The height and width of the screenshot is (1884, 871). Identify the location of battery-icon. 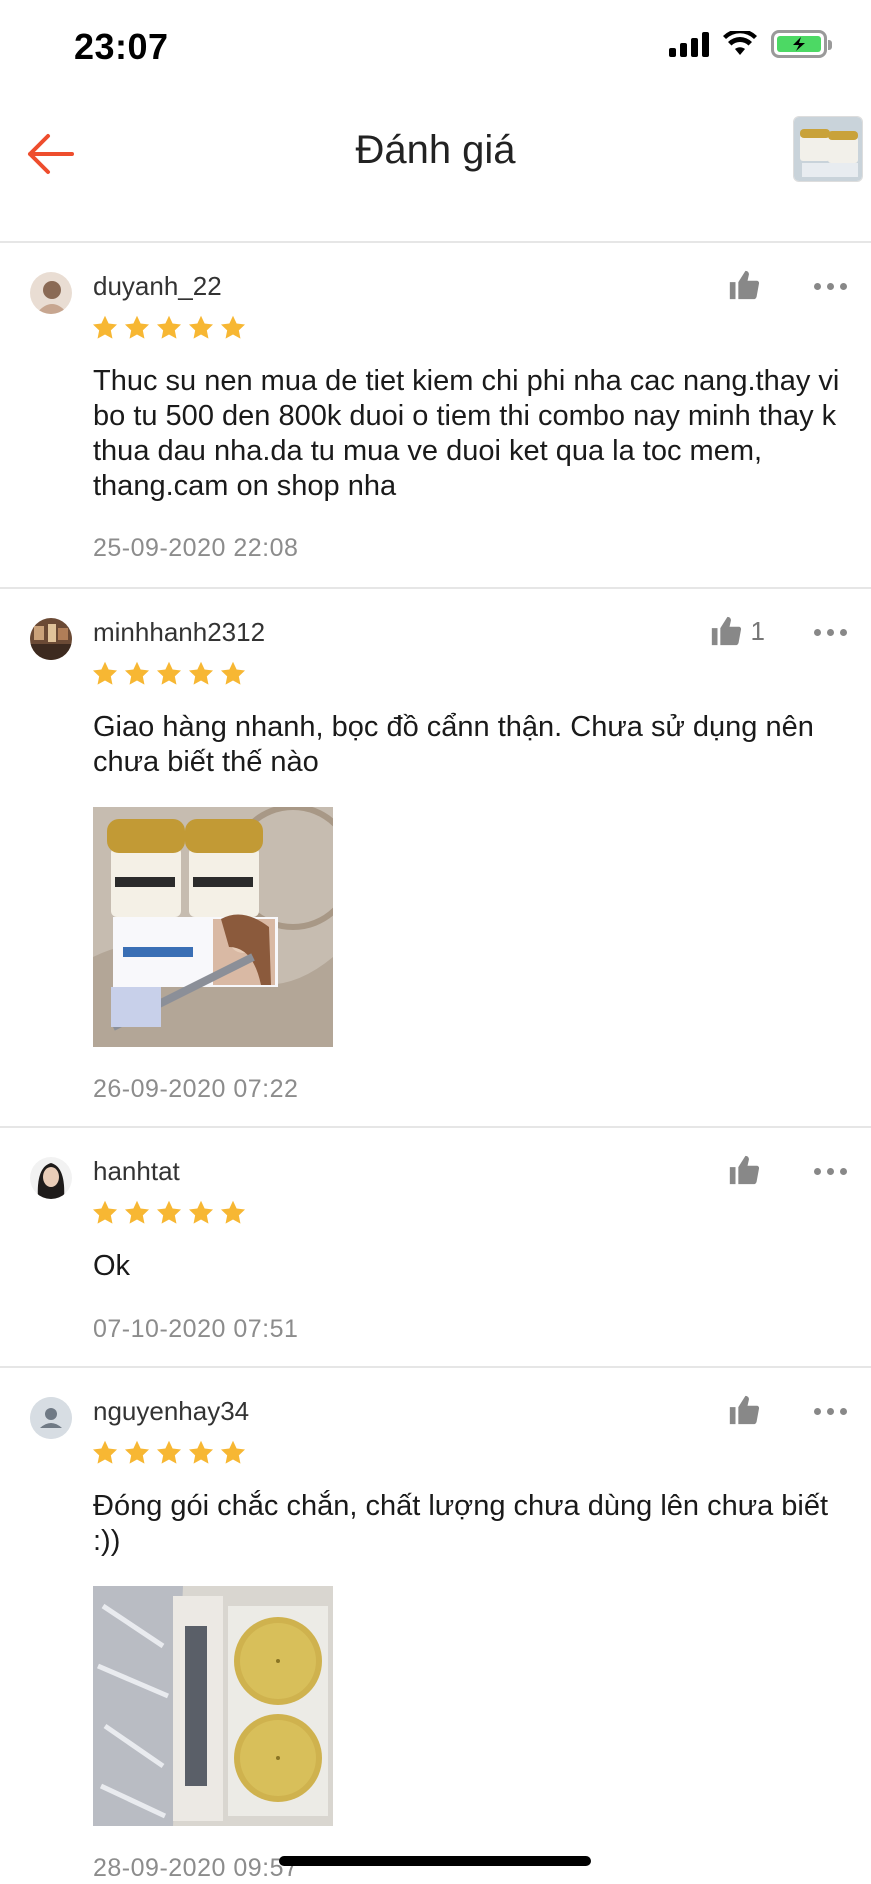
(801, 44).